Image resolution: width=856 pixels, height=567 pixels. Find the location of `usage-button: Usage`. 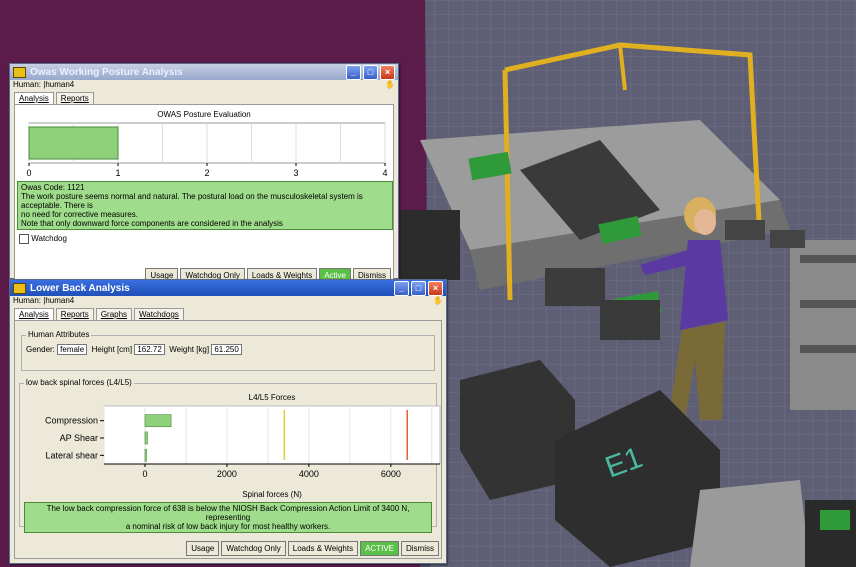

usage-button: Usage is located at coordinates (203, 548).